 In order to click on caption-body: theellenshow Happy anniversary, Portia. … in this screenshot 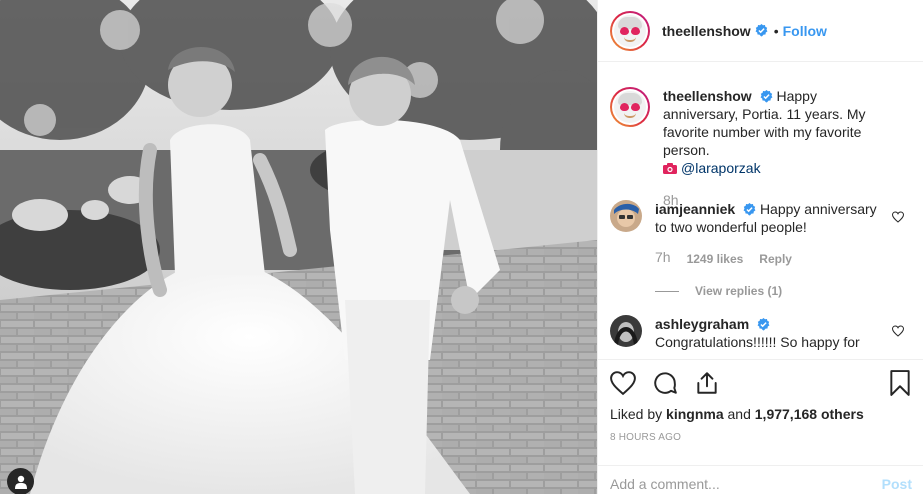, I will do `click(775, 148)`.